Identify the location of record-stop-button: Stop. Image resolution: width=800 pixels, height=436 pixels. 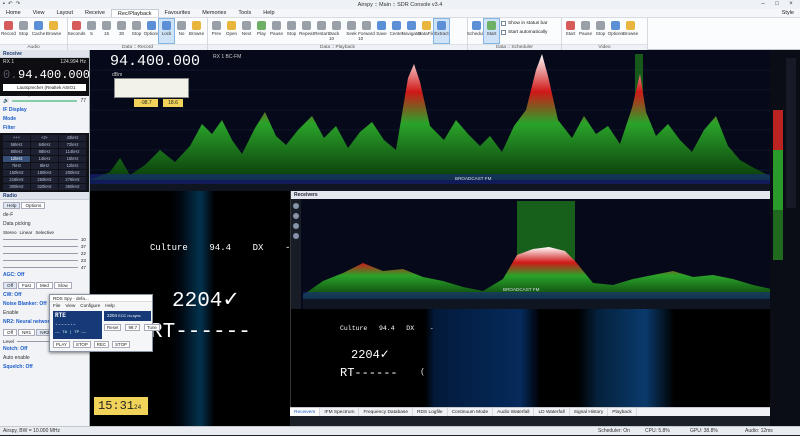
(136, 31).